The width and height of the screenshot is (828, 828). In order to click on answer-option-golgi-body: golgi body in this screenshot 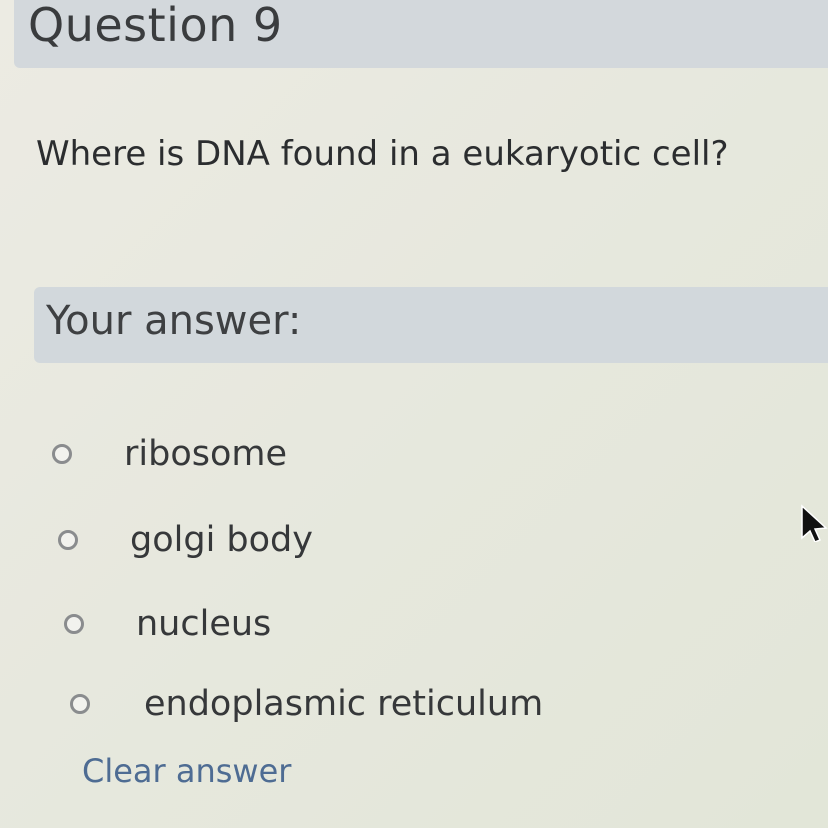, I will do `click(185, 540)`.